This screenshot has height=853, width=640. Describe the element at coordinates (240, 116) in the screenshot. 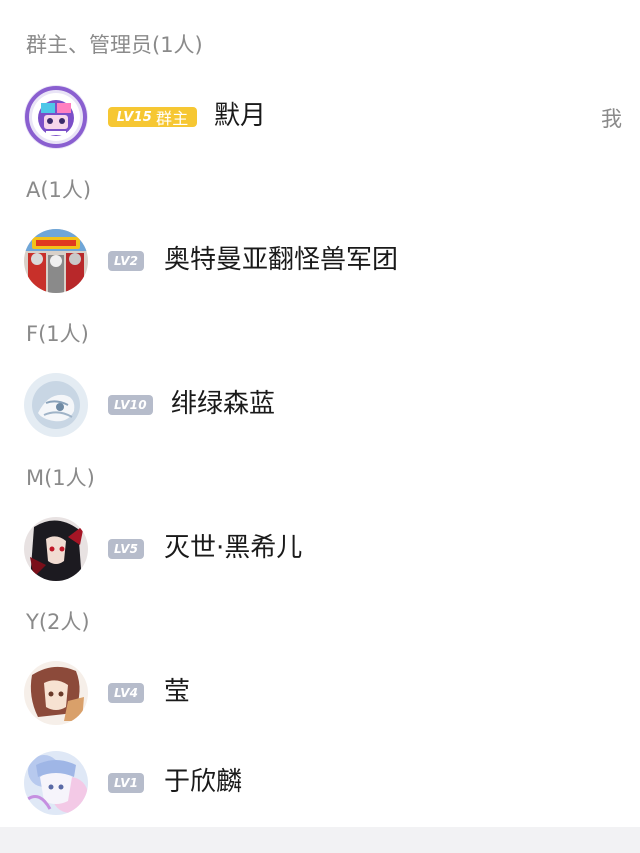

I see `member-name: 默月` at that location.